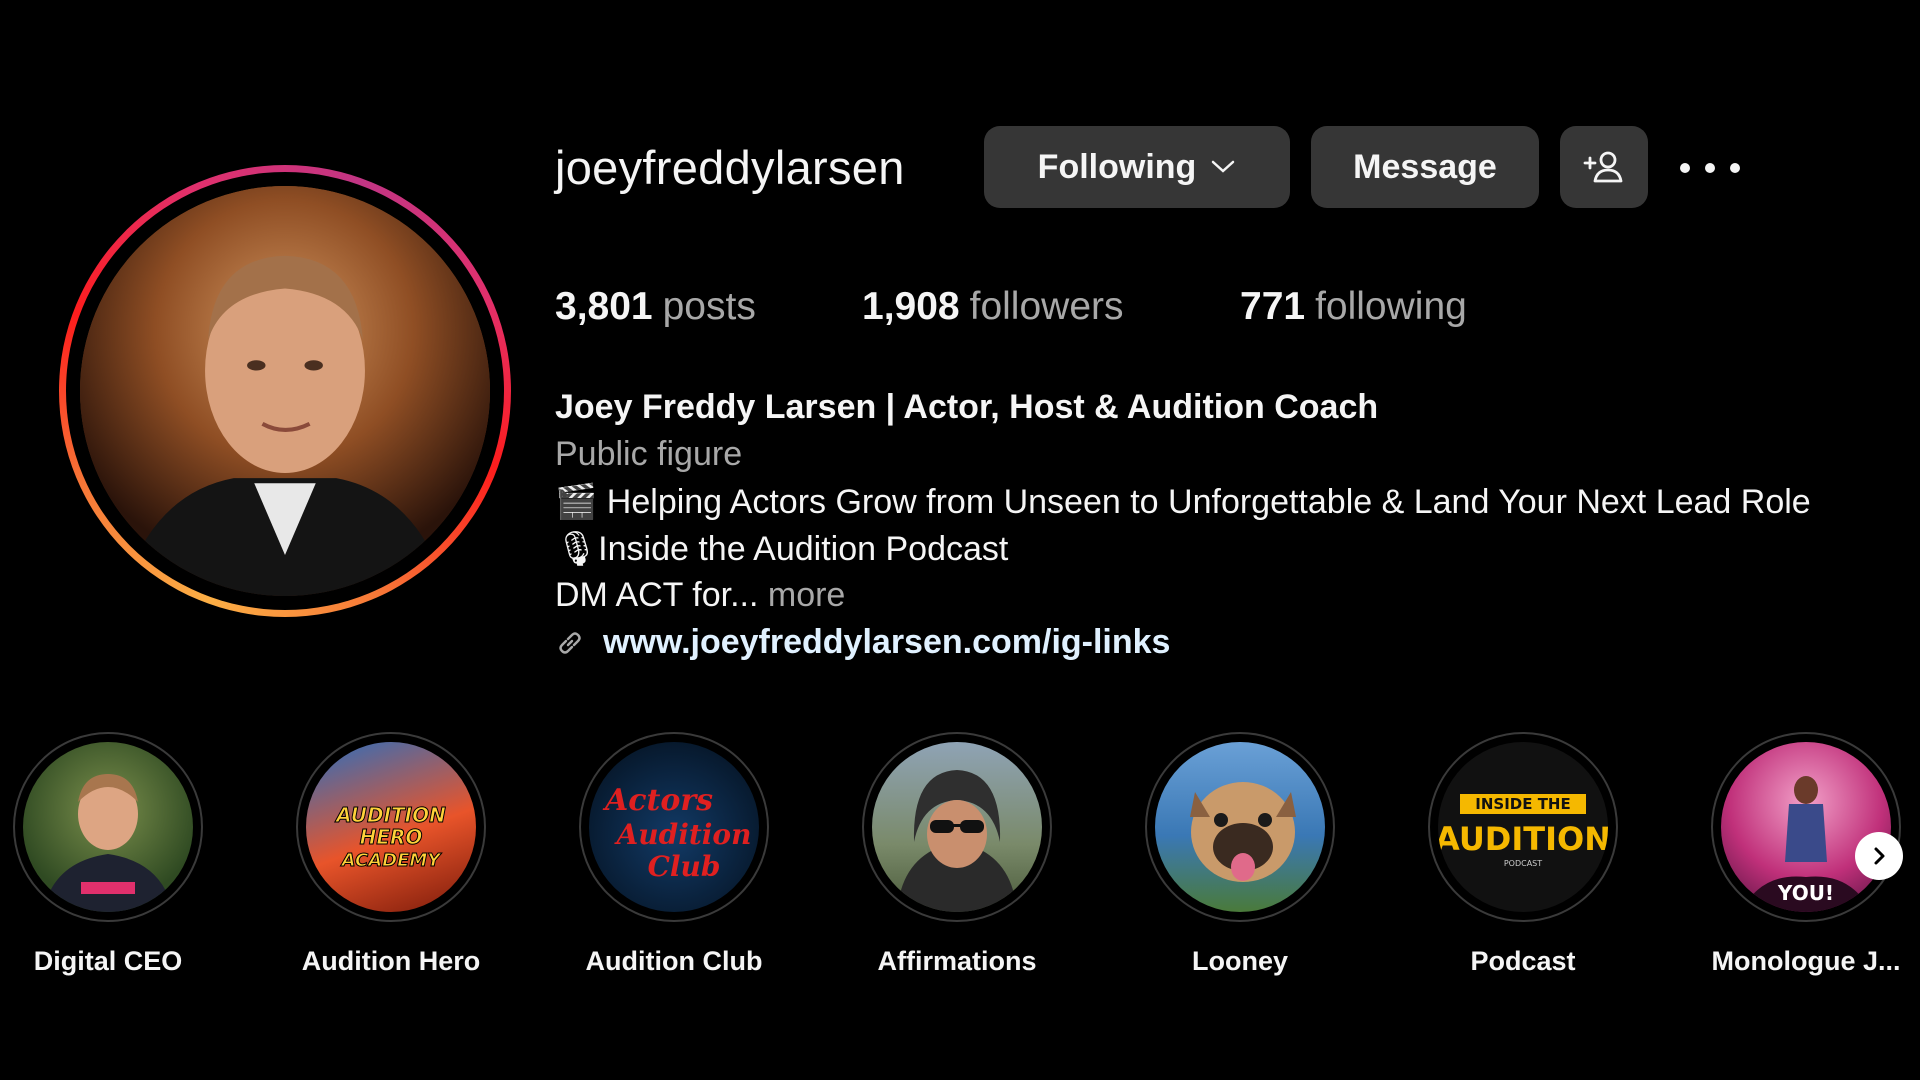 The width and height of the screenshot is (1920, 1080). I want to click on svg-text: ACADEMY, so click(391, 860).